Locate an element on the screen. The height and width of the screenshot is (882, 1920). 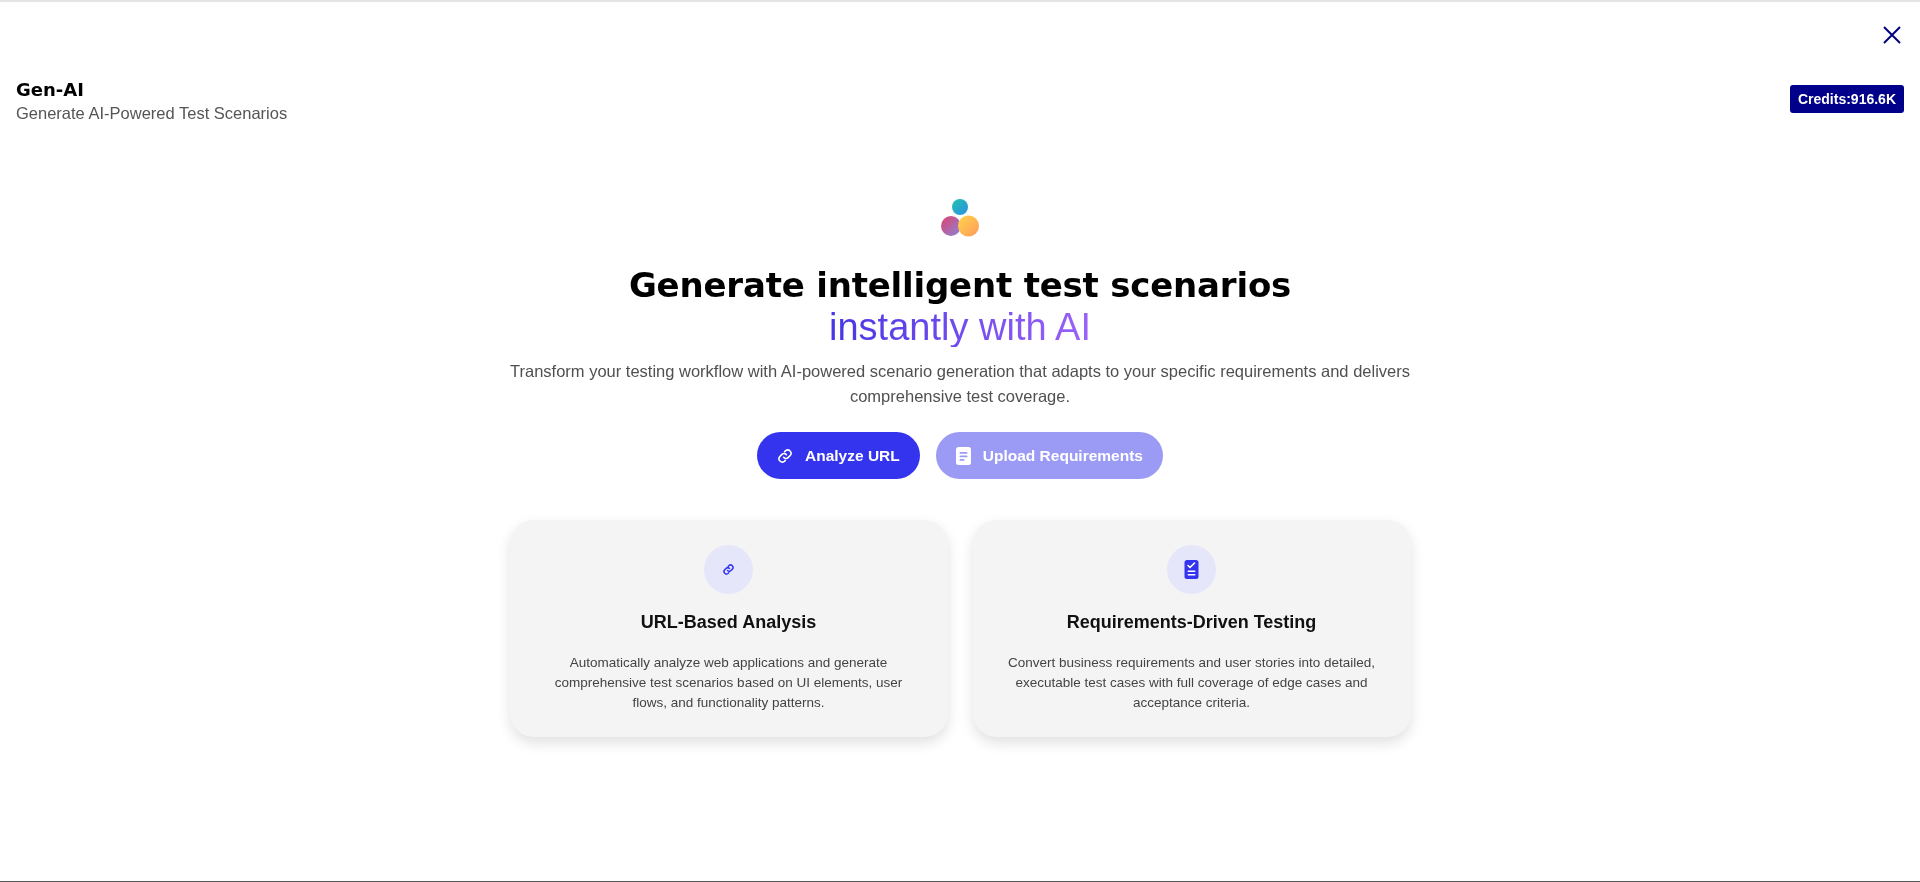
feature-title: Requirements-Driven Testing is located at coordinates (1191, 621).